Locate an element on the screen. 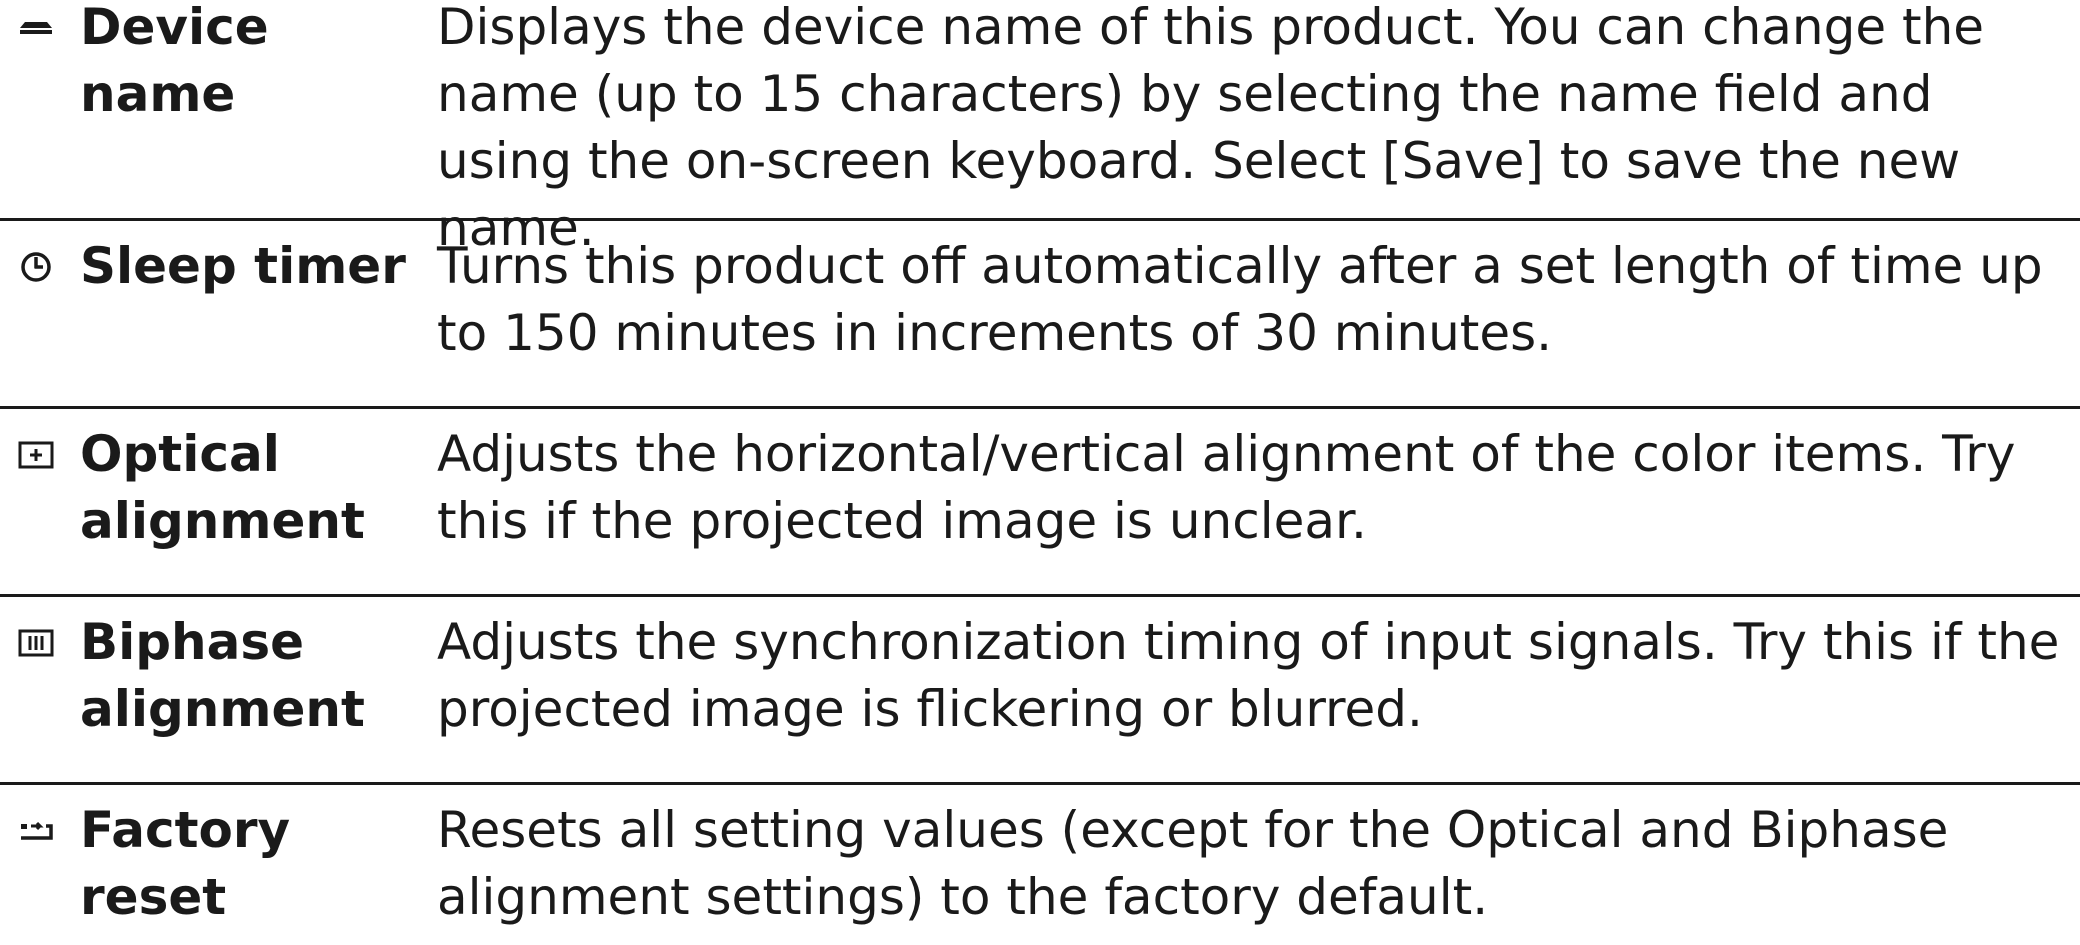 This screenshot has width=2080, height=945. setting-term-label: Biphase alignment is located at coordinates (222, 675).